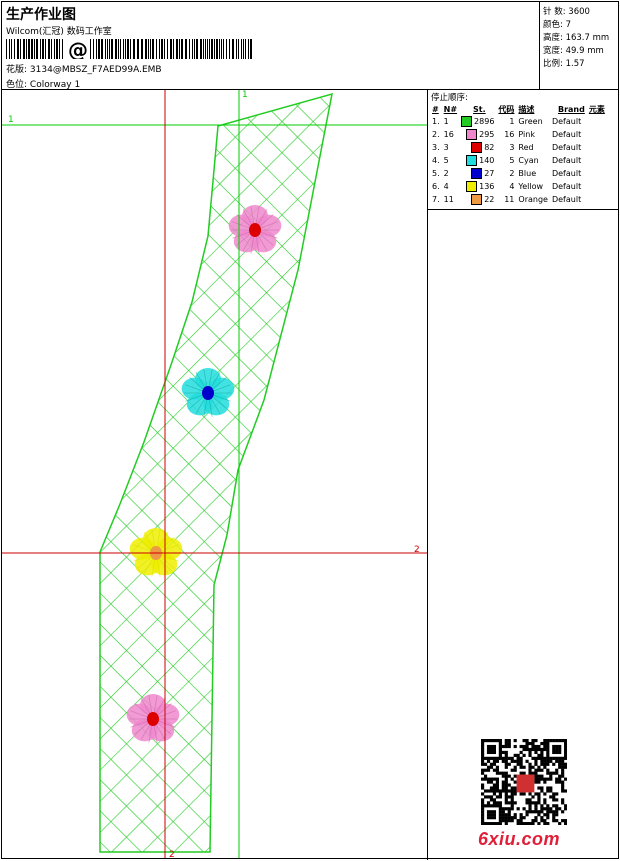 This screenshot has height=861, width=620. Describe the element at coordinates (489, 147) in the screenshot. I see `stitch-count: 82` at that location.